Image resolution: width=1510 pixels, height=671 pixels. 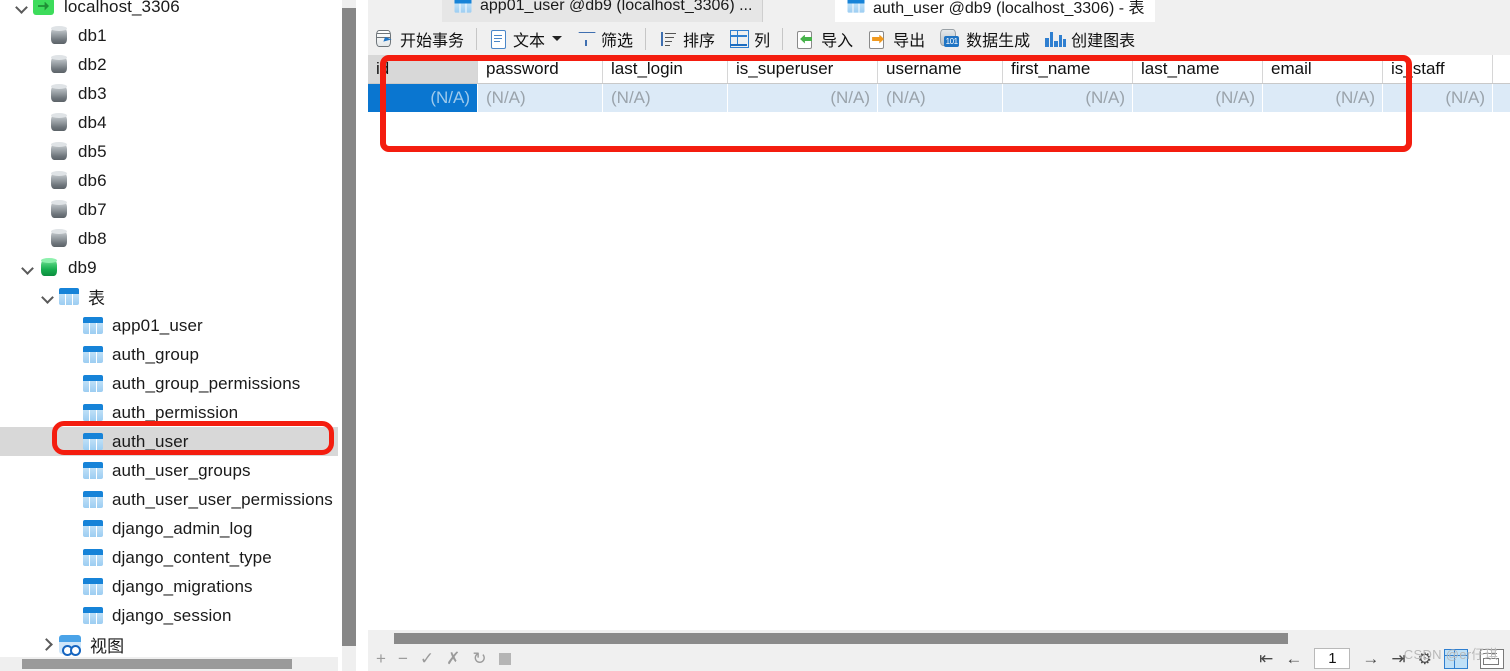 What do you see at coordinates (69, 297) in the screenshot?
I see `table-folder-icon` at bounding box center [69, 297].